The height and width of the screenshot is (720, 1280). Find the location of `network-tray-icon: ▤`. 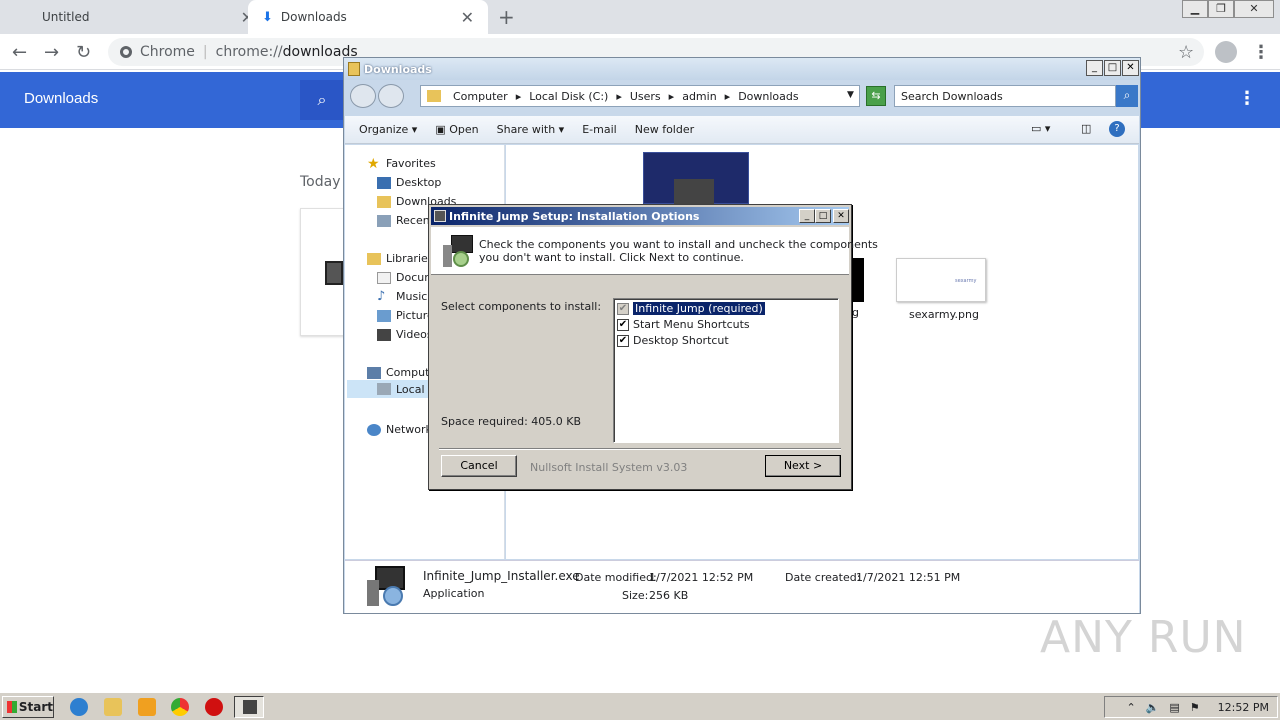

network-tray-icon: ▤ is located at coordinates (1174, 707).